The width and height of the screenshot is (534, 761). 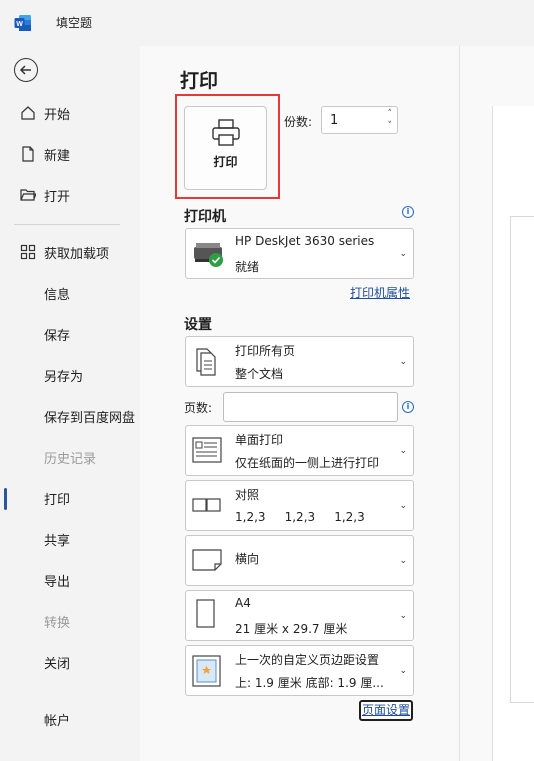 What do you see at coordinates (267, 23) in the screenshot?
I see `title-bar: W 填空题` at bounding box center [267, 23].